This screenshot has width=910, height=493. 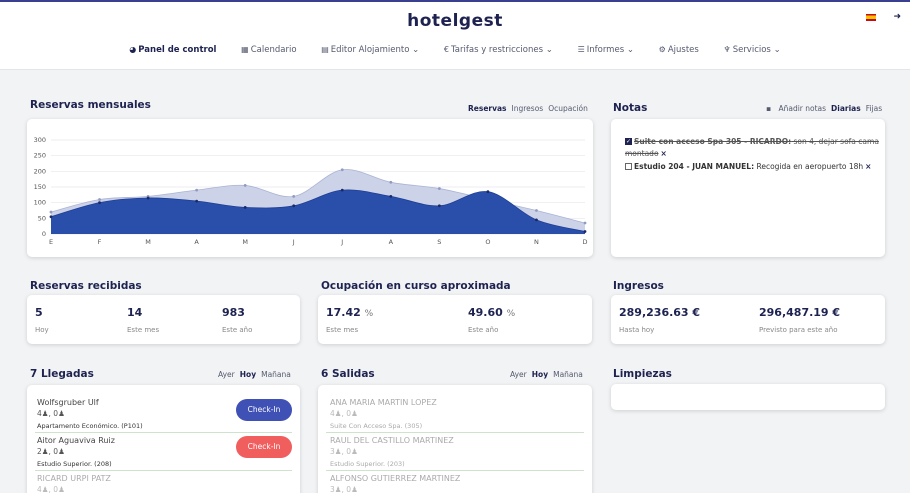 I want to click on stat-value: 49.60 %, so click(x=492, y=312).